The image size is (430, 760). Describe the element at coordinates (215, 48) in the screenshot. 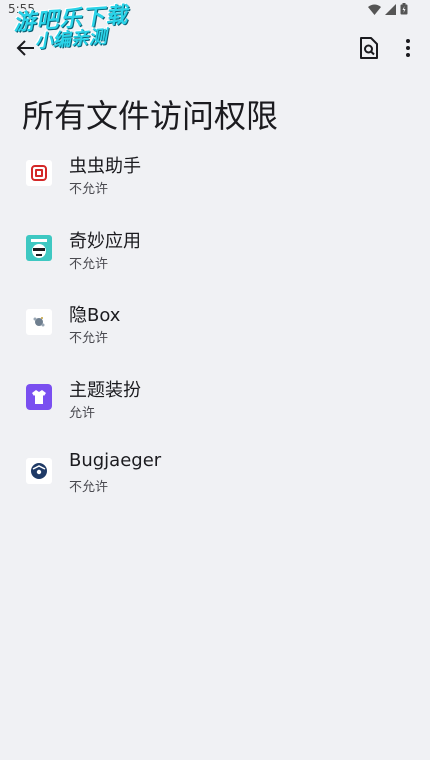

I see `toolbar` at that location.